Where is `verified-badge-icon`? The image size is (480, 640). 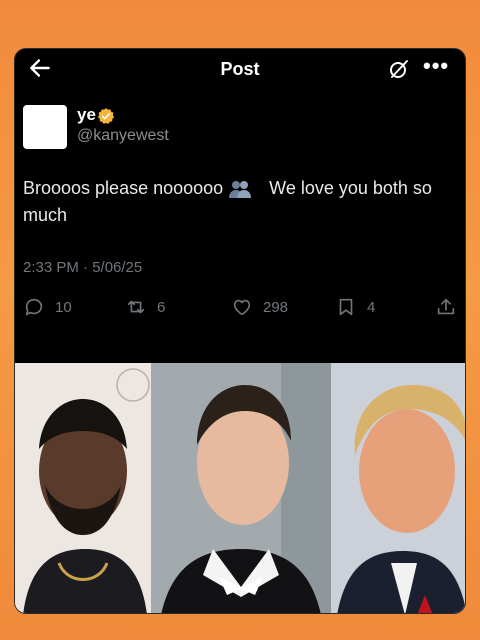
verified-badge-icon is located at coordinates (106, 116).